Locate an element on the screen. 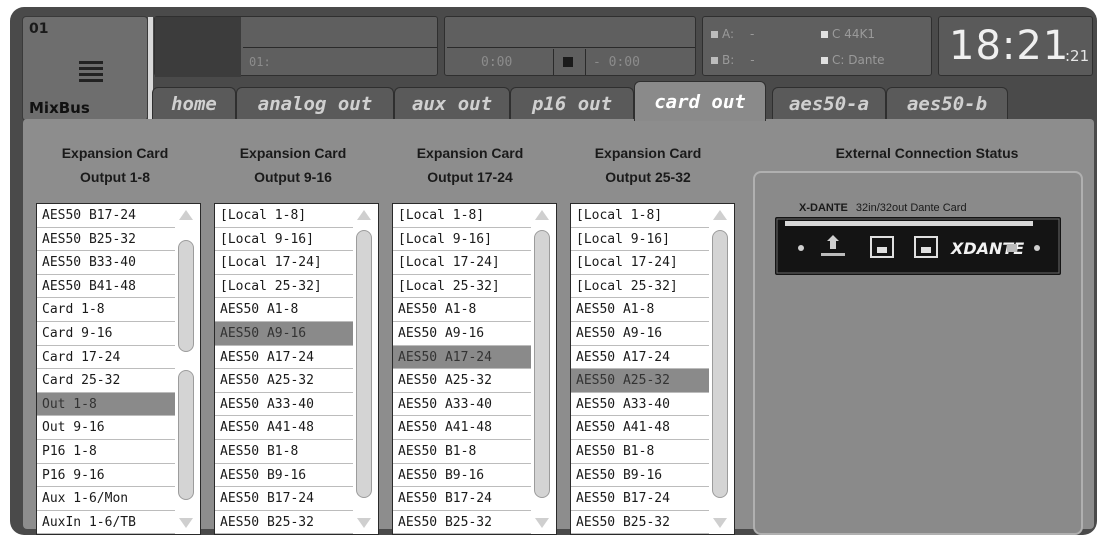  list-item: Card 9-16 is located at coordinates (106, 334).